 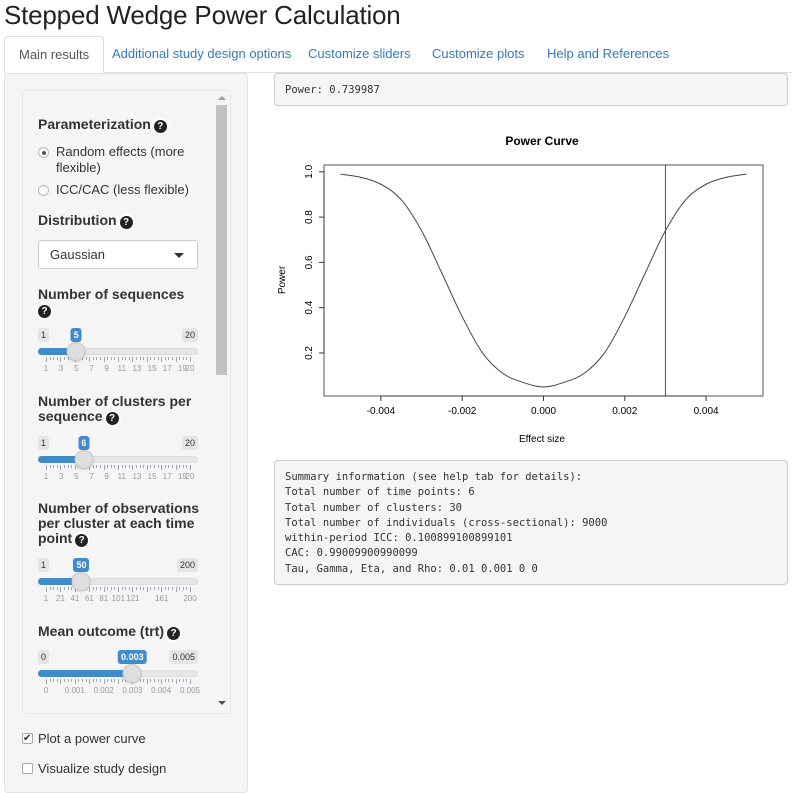 What do you see at coordinates (61, 476) in the screenshot?
I see `slider-tick-label: 3` at bounding box center [61, 476].